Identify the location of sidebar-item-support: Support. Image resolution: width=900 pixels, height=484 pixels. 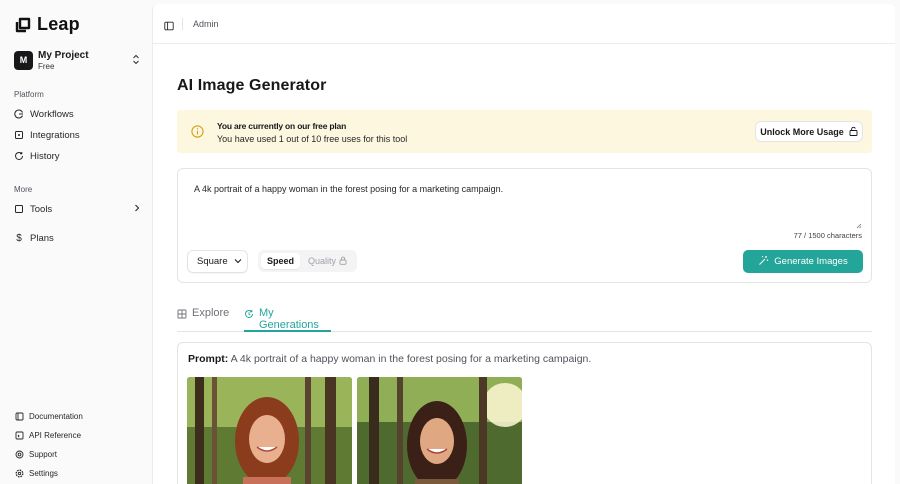
(35, 454).